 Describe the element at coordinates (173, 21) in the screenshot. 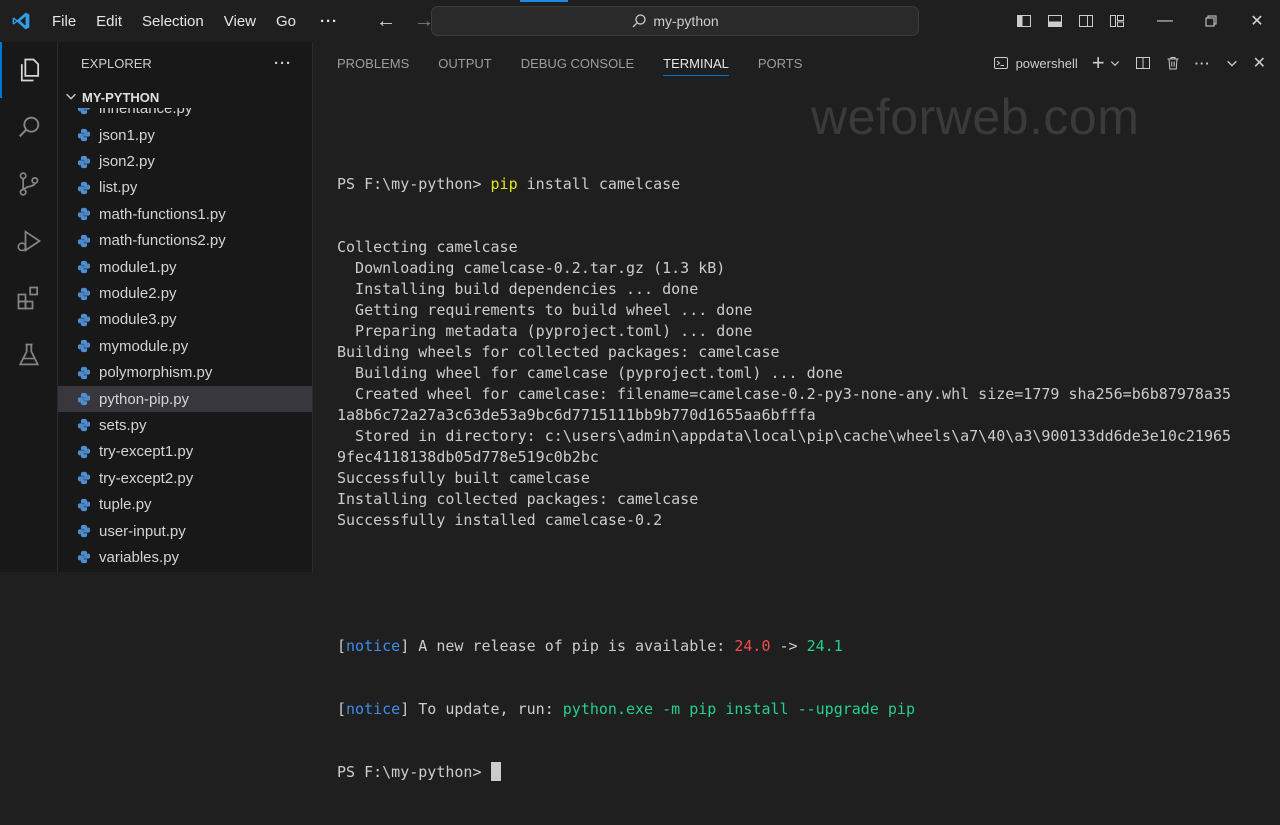

I see `menu-selection: Selection` at that location.